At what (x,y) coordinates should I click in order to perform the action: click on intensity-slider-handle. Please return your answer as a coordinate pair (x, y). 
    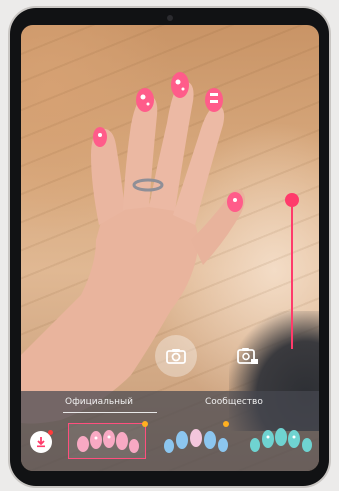
    Looking at the image, I should click on (292, 200).